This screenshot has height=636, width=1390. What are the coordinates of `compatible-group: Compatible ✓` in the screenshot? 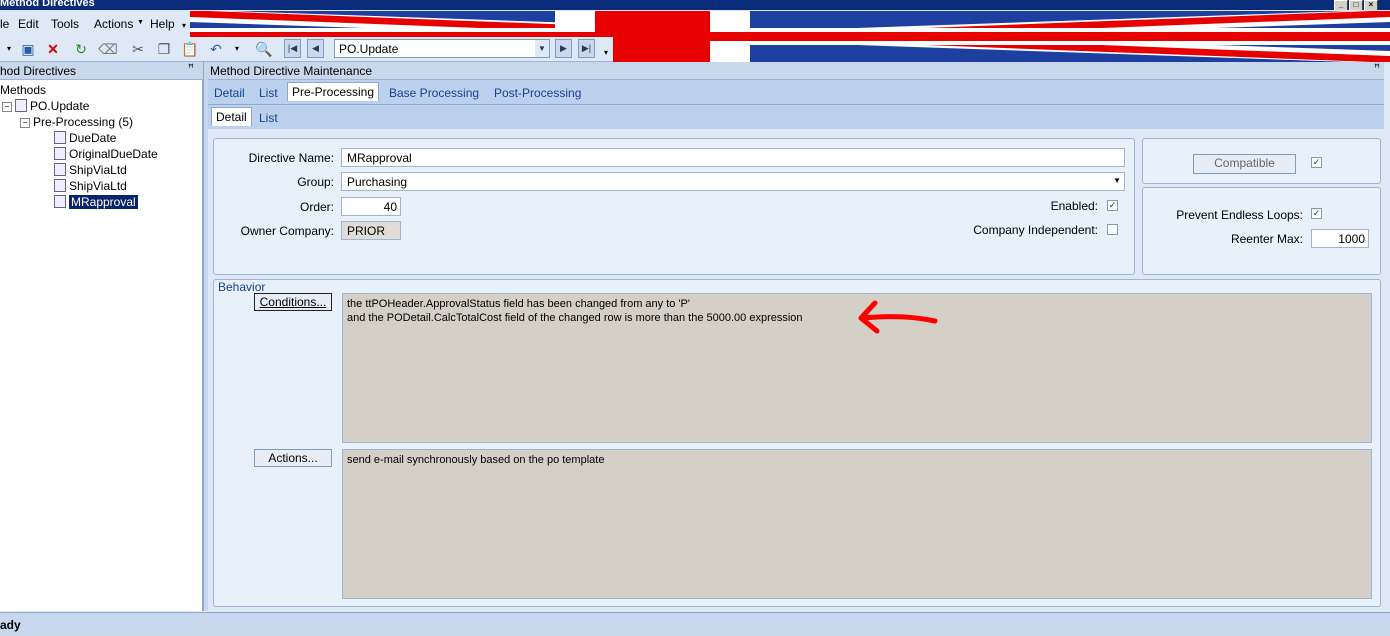 It's located at (1261, 161).